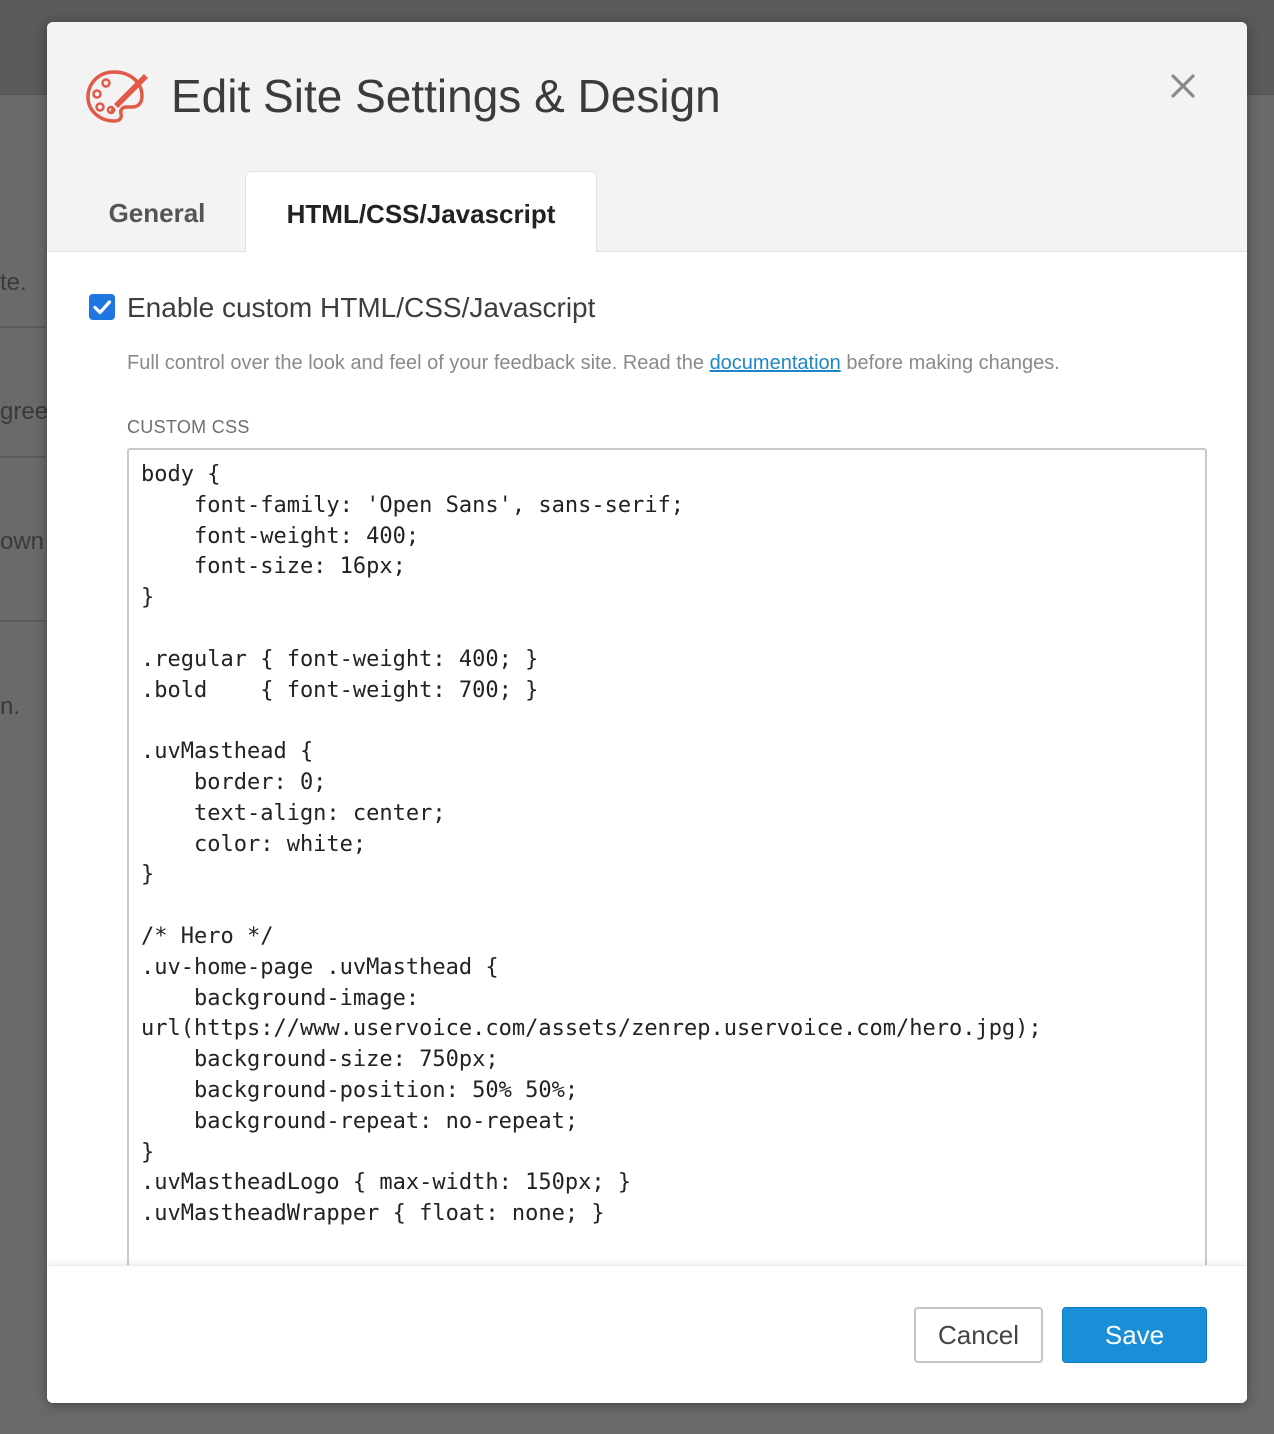  I want to click on custom-css-label: CUSTOM CSS, so click(188, 427).